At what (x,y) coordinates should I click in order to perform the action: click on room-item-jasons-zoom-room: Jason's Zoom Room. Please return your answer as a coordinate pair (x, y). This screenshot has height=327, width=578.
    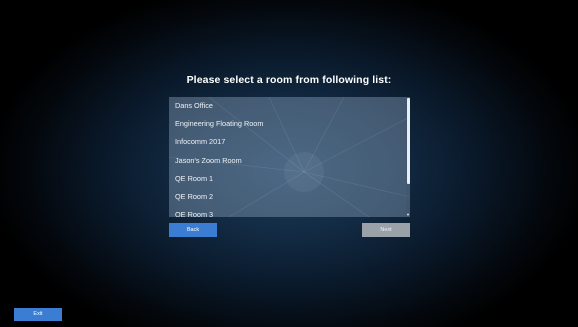
    Looking at the image, I should click on (286, 161).